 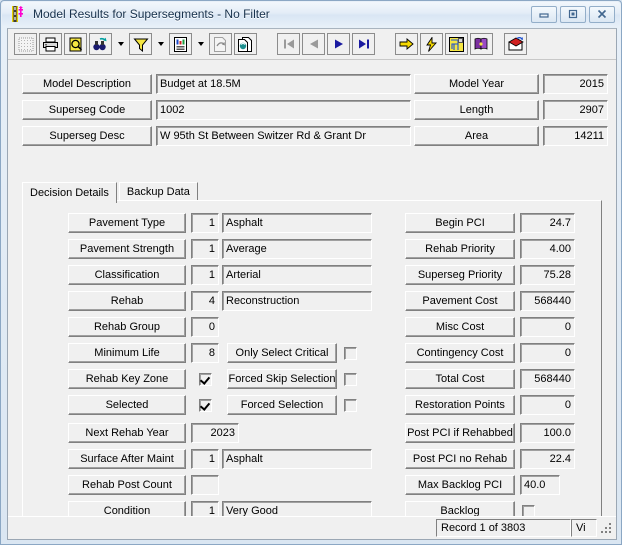 I want to click on toolbar, so click(x=312, y=44).